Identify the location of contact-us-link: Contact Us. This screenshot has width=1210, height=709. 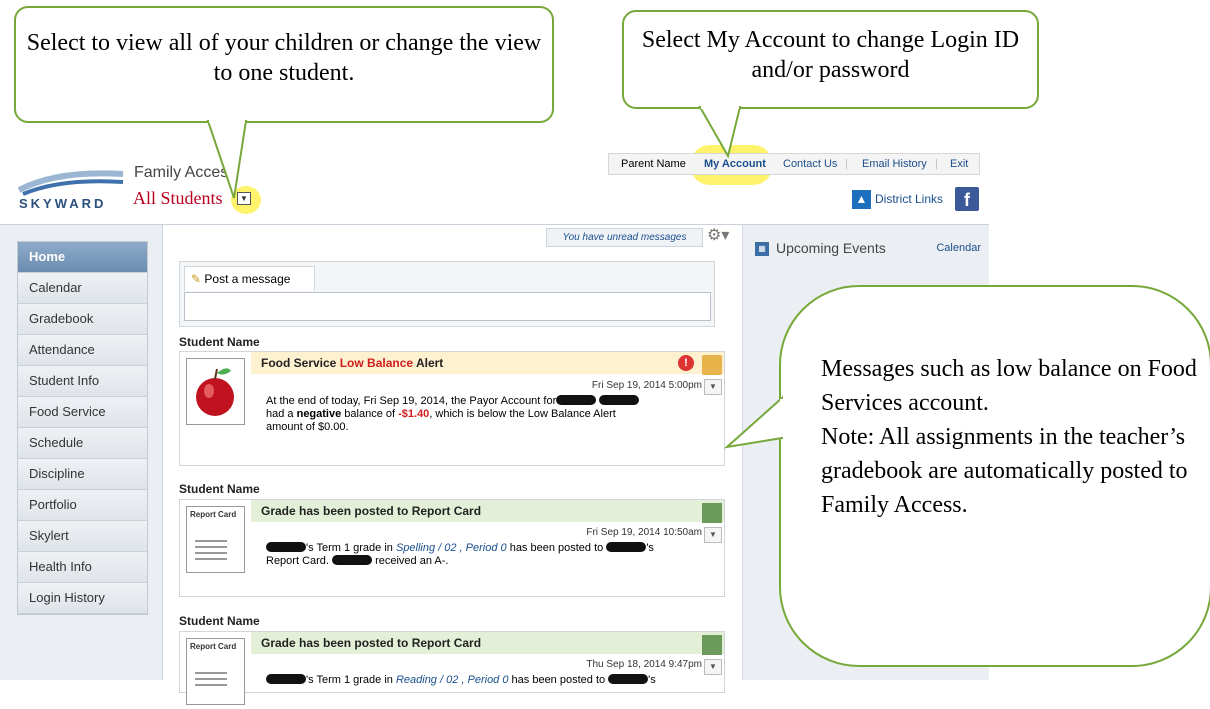
(810, 164).